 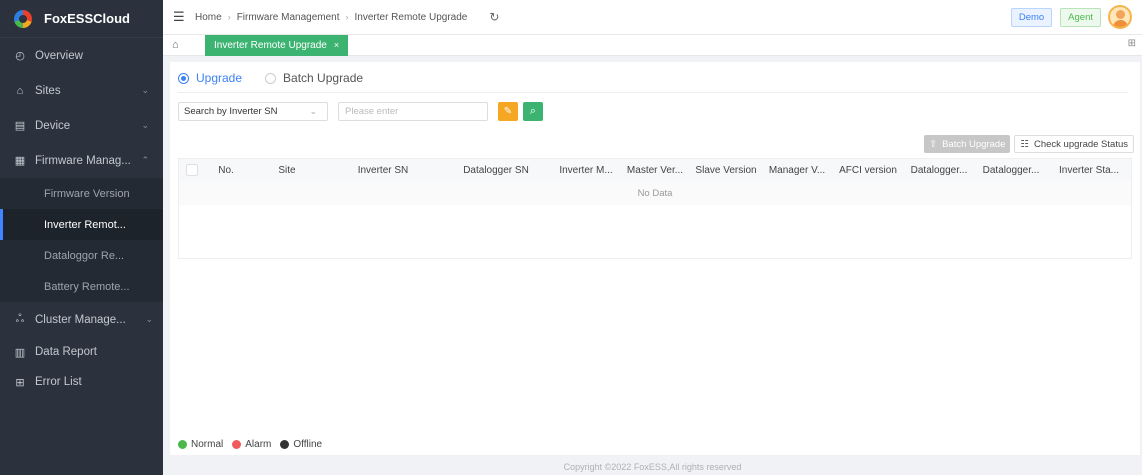 What do you see at coordinates (53, 125) in the screenshot?
I see `sidebar-item-label: Device` at bounding box center [53, 125].